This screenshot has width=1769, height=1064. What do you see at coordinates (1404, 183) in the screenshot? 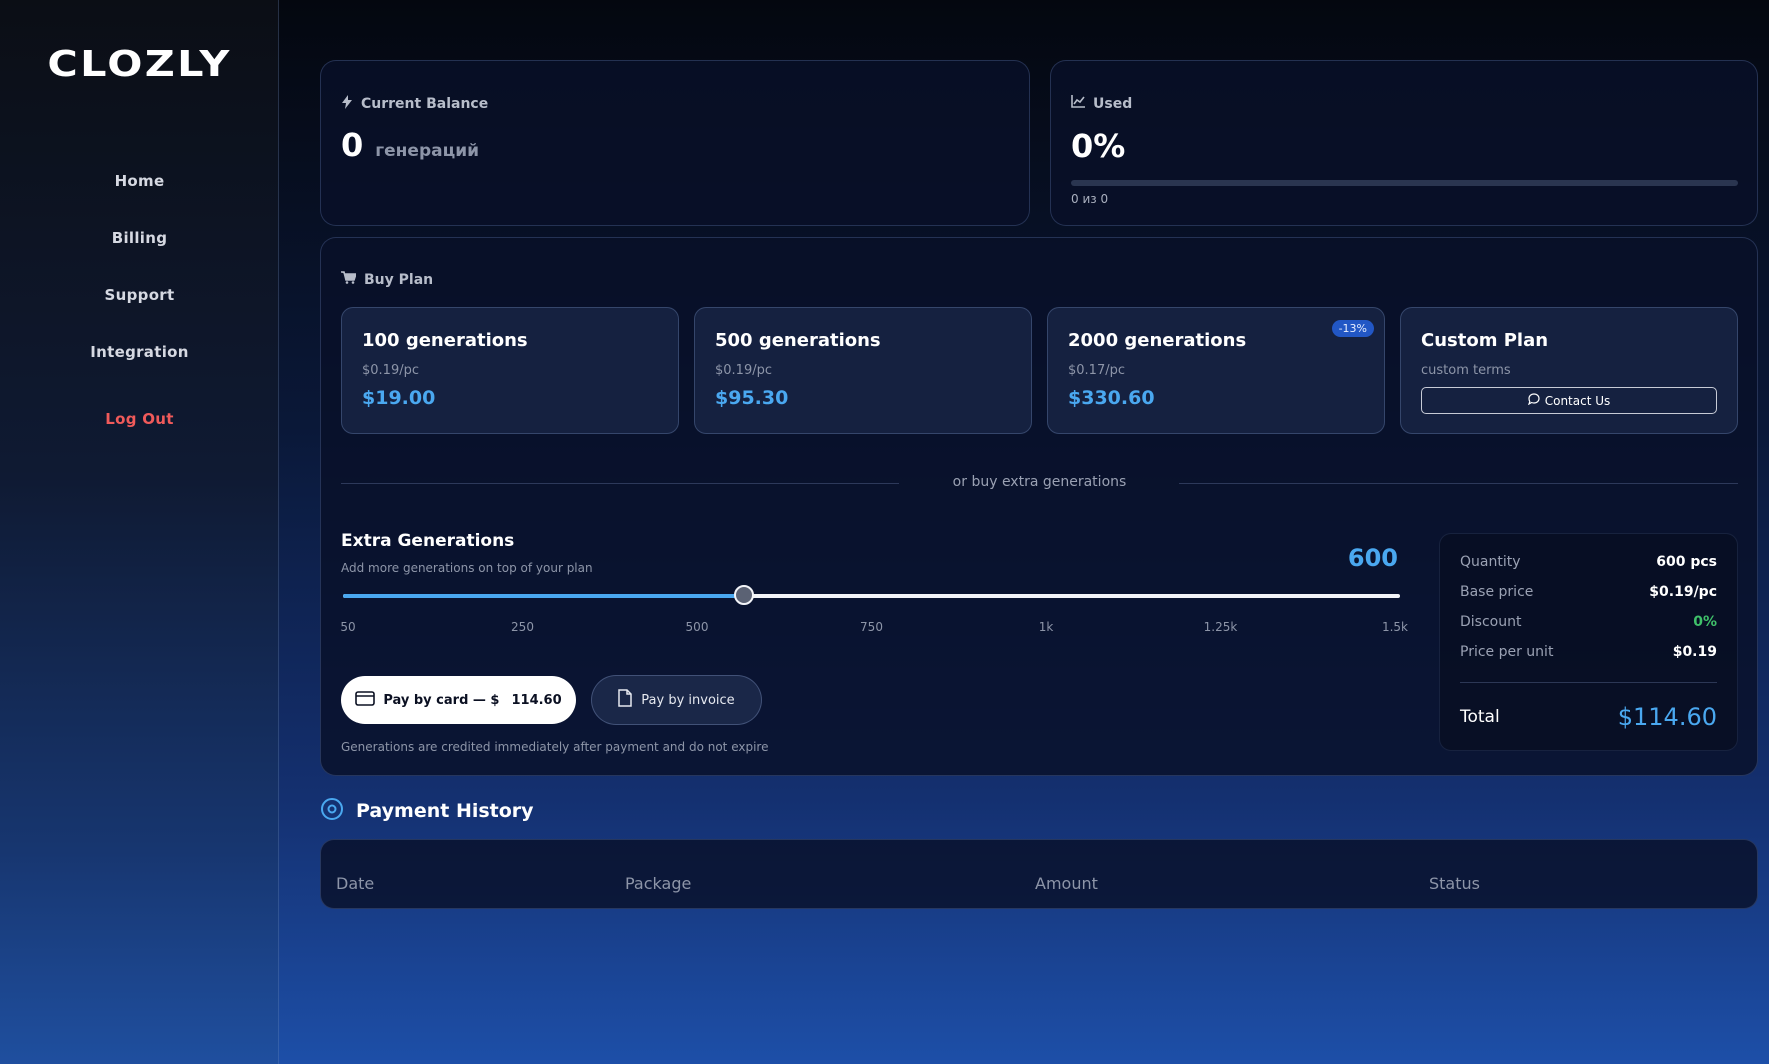
I see `used-progress-bar` at bounding box center [1404, 183].